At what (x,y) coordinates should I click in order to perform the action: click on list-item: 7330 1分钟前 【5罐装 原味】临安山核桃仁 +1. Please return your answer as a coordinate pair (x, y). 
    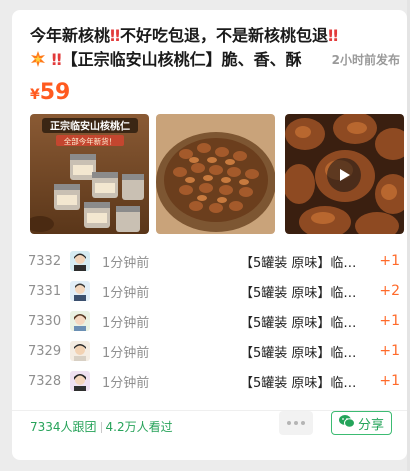
    Looking at the image, I should click on (214, 321).